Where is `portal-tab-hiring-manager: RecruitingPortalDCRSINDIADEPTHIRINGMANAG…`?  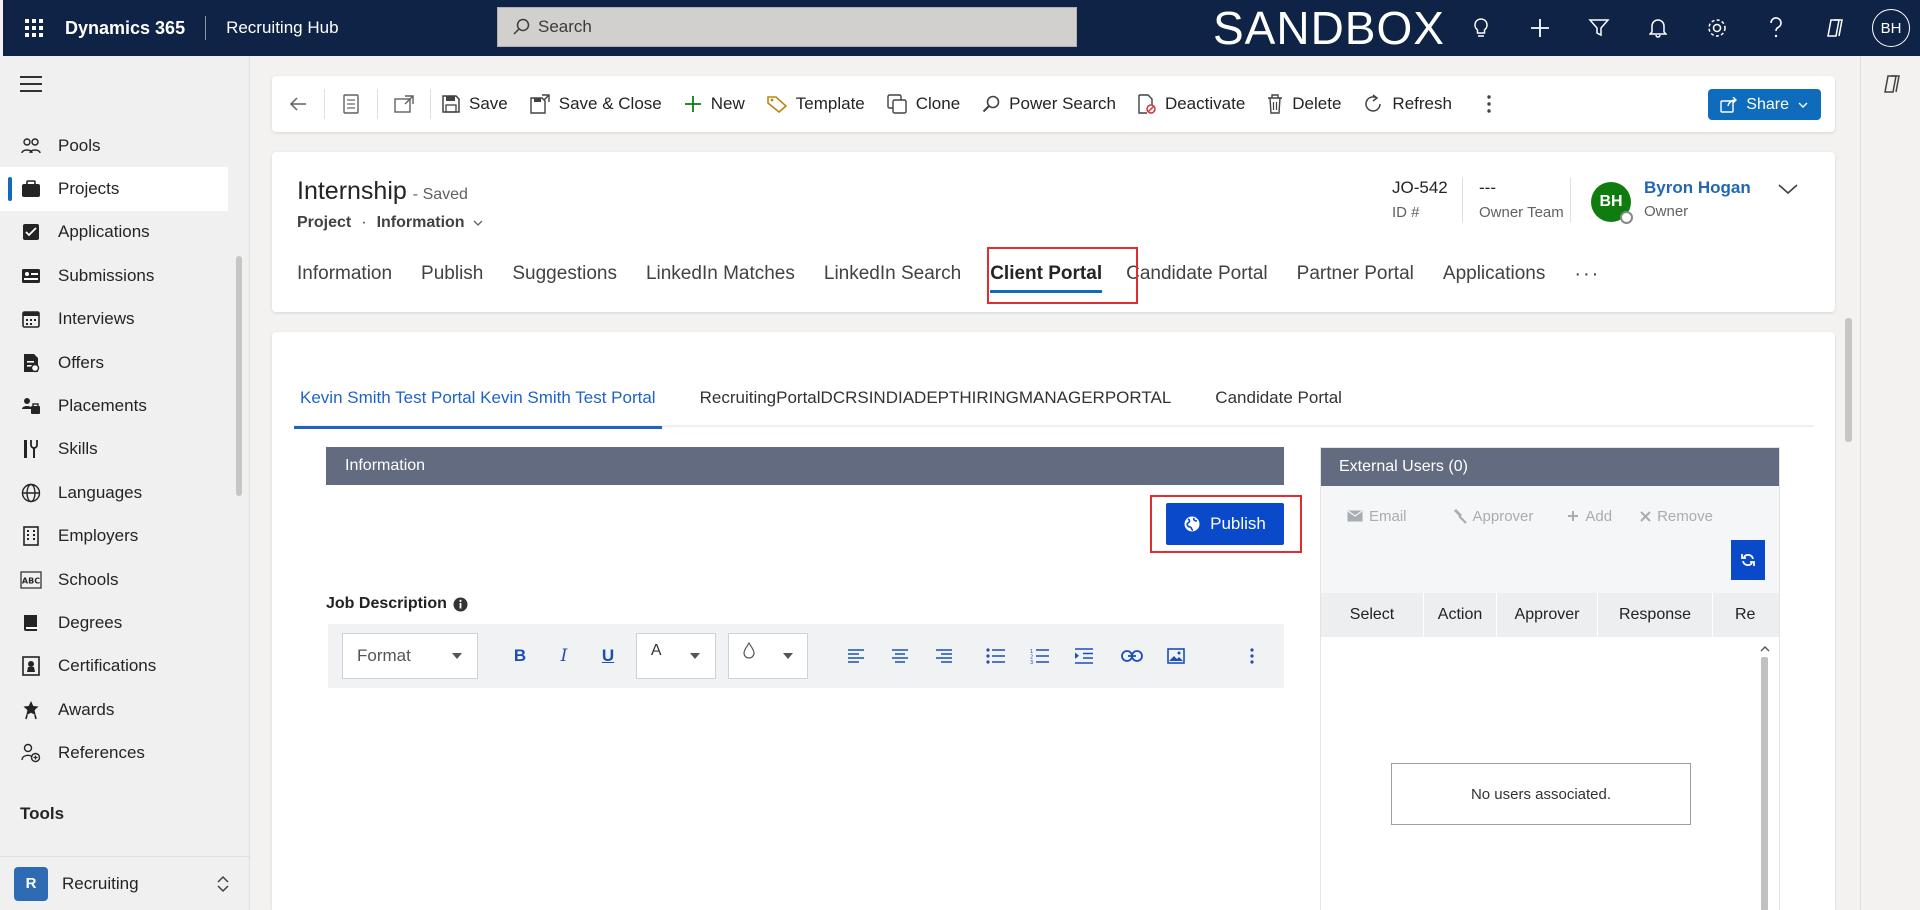 portal-tab-hiring-manager: RecruitingPortalDCRSINDIADEPTHIRINGMANAG… is located at coordinates (936, 405).